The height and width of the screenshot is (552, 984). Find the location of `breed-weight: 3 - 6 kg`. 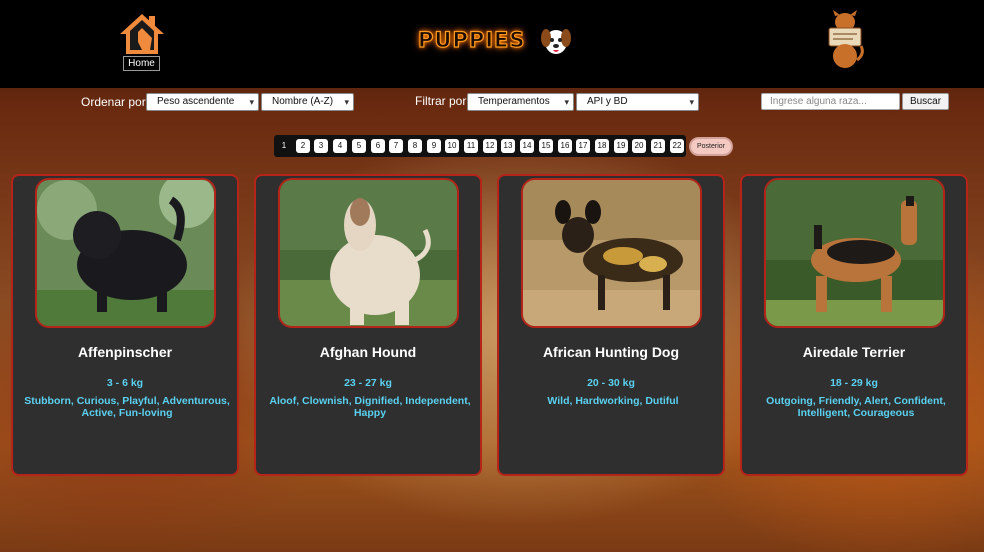

breed-weight: 3 - 6 kg is located at coordinates (125, 383).